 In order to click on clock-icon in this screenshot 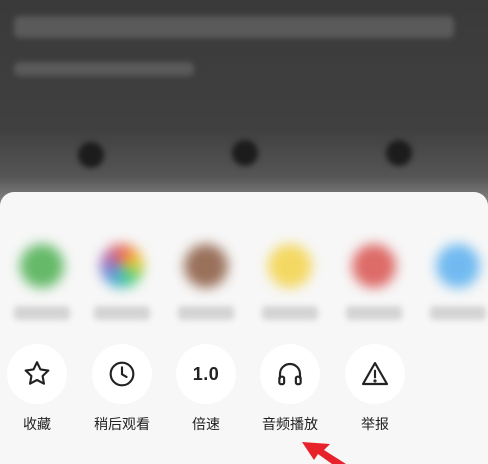, I will do `click(122, 374)`.